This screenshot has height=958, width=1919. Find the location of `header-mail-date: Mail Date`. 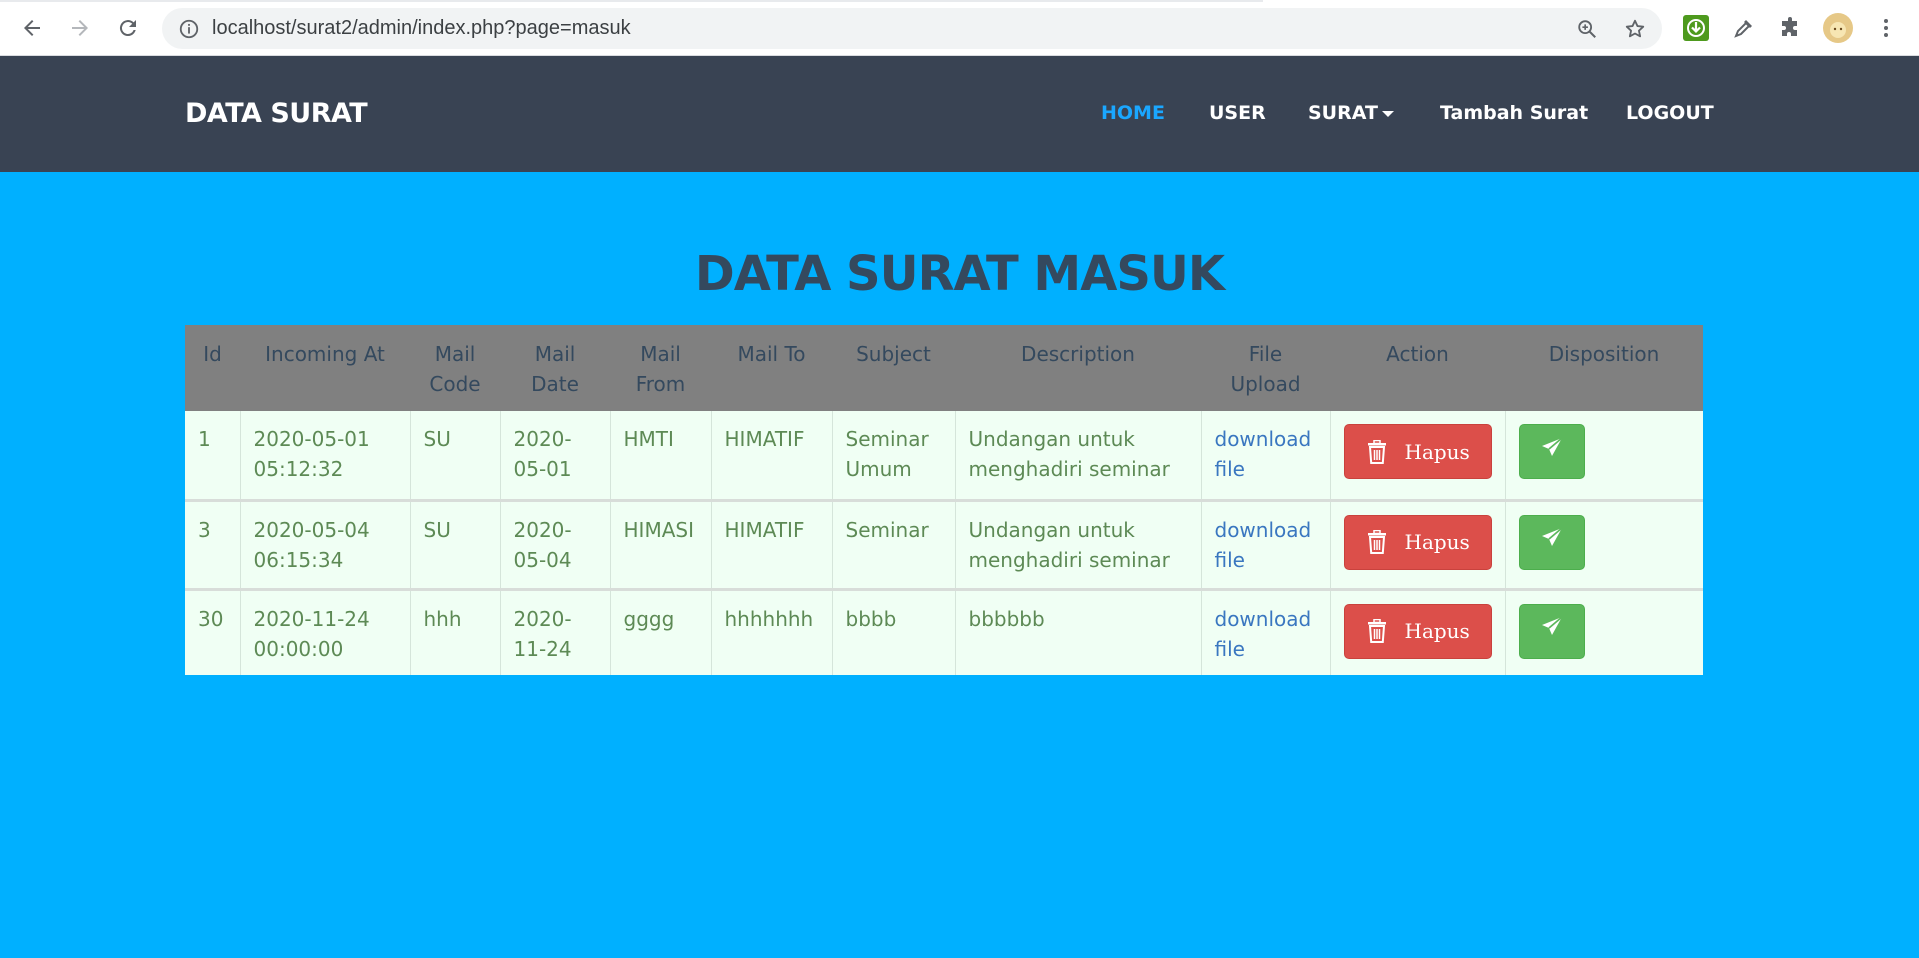

header-mail-date: Mail Date is located at coordinates (555, 369).